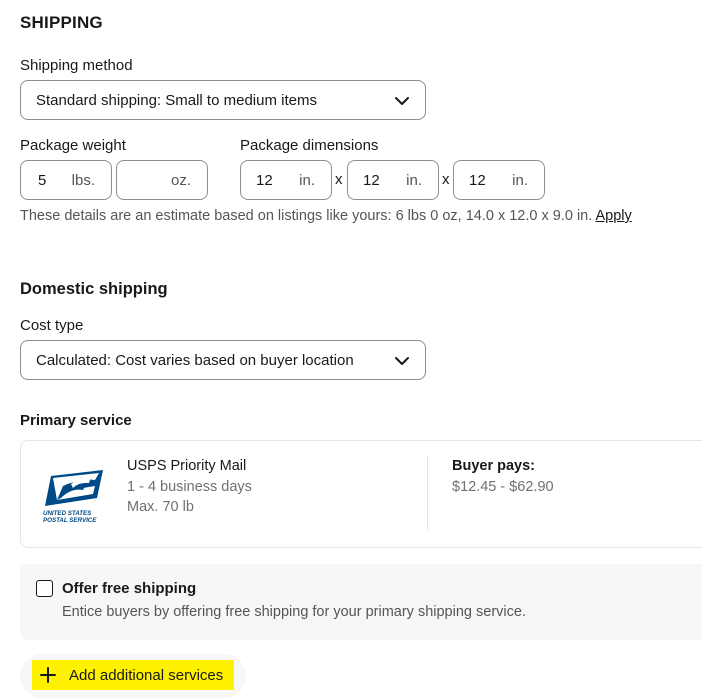  I want to click on dimension-length-value: 12, so click(264, 180).